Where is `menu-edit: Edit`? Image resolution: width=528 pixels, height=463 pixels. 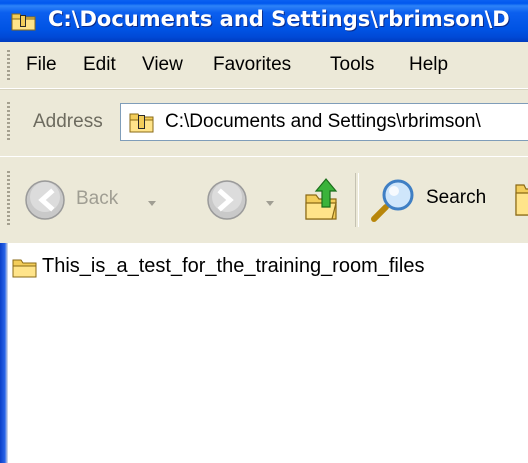
menu-edit: Edit is located at coordinates (99, 65).